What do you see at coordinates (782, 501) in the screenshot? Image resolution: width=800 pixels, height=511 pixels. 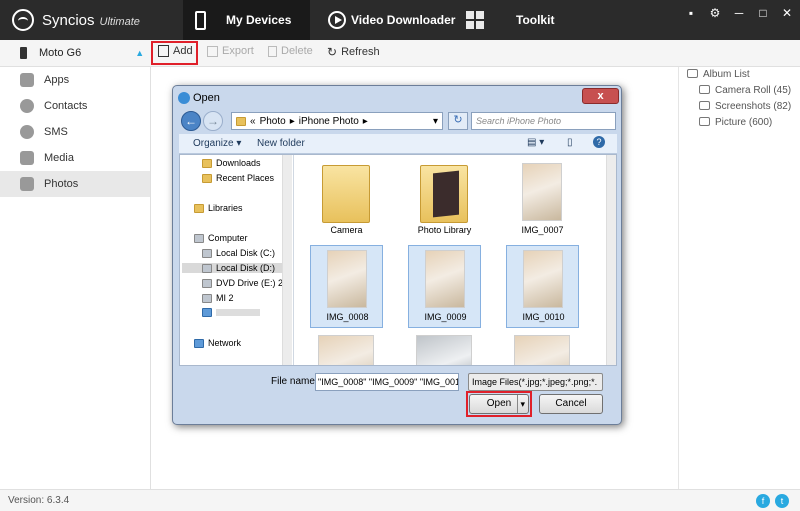 I see `twitter-icon: t` at bounding box center [782, 501].